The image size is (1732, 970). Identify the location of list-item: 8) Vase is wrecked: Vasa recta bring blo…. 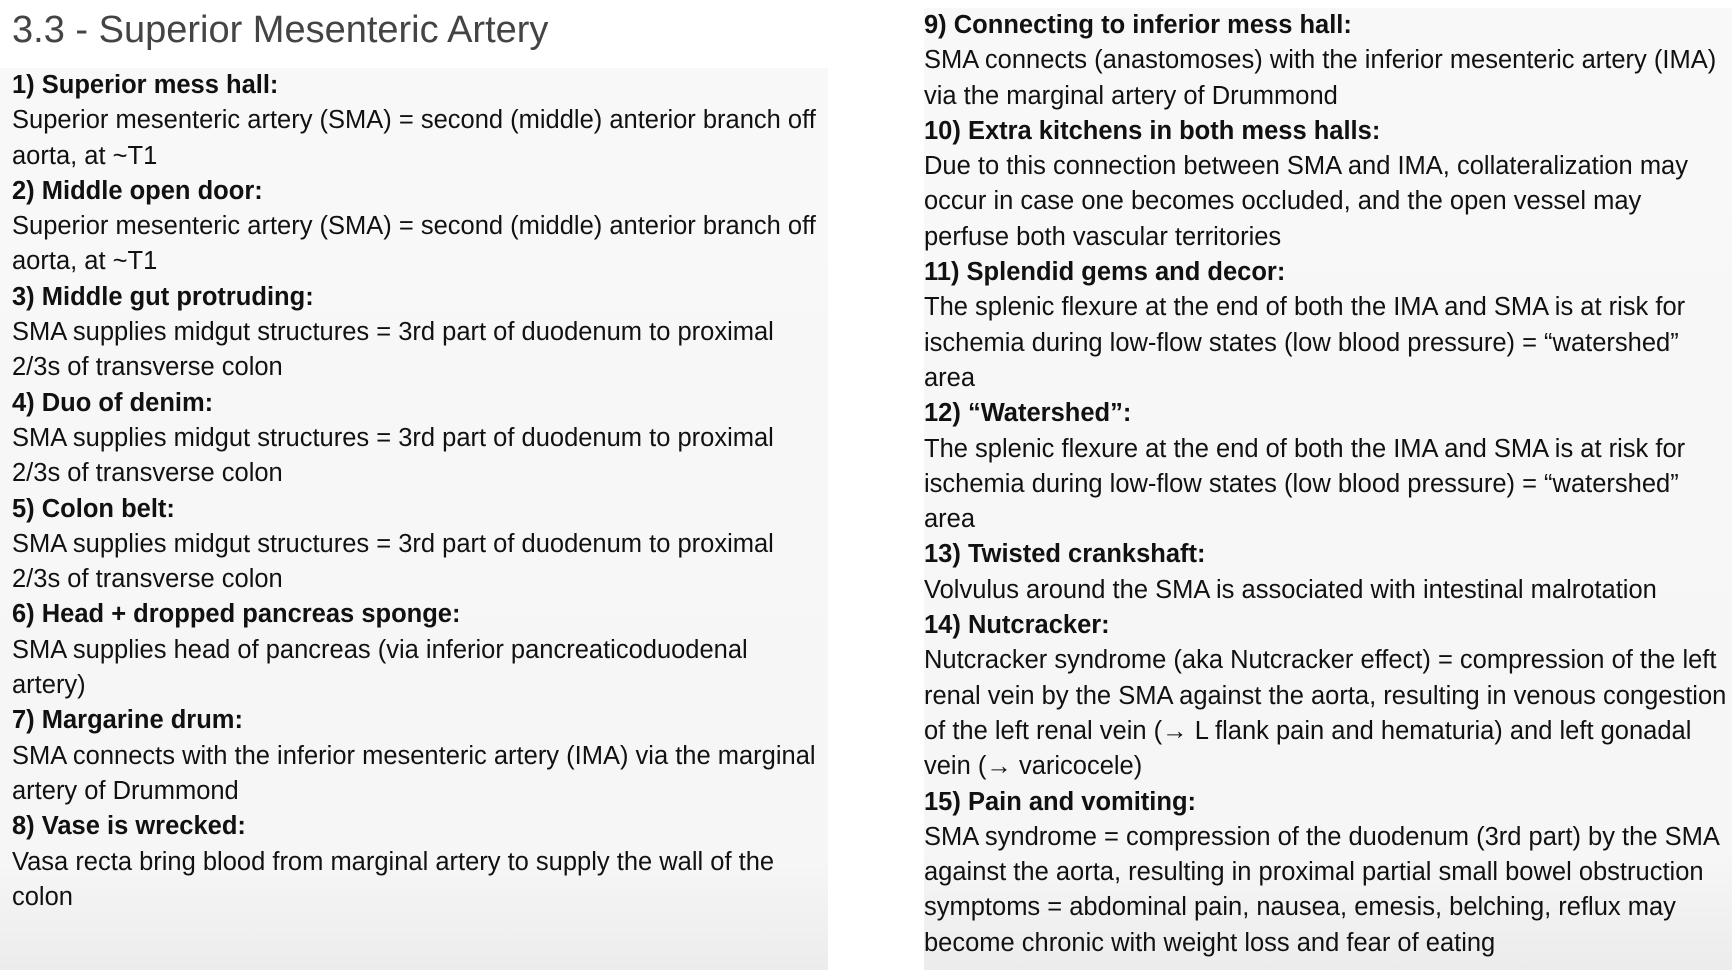
(420, 862).